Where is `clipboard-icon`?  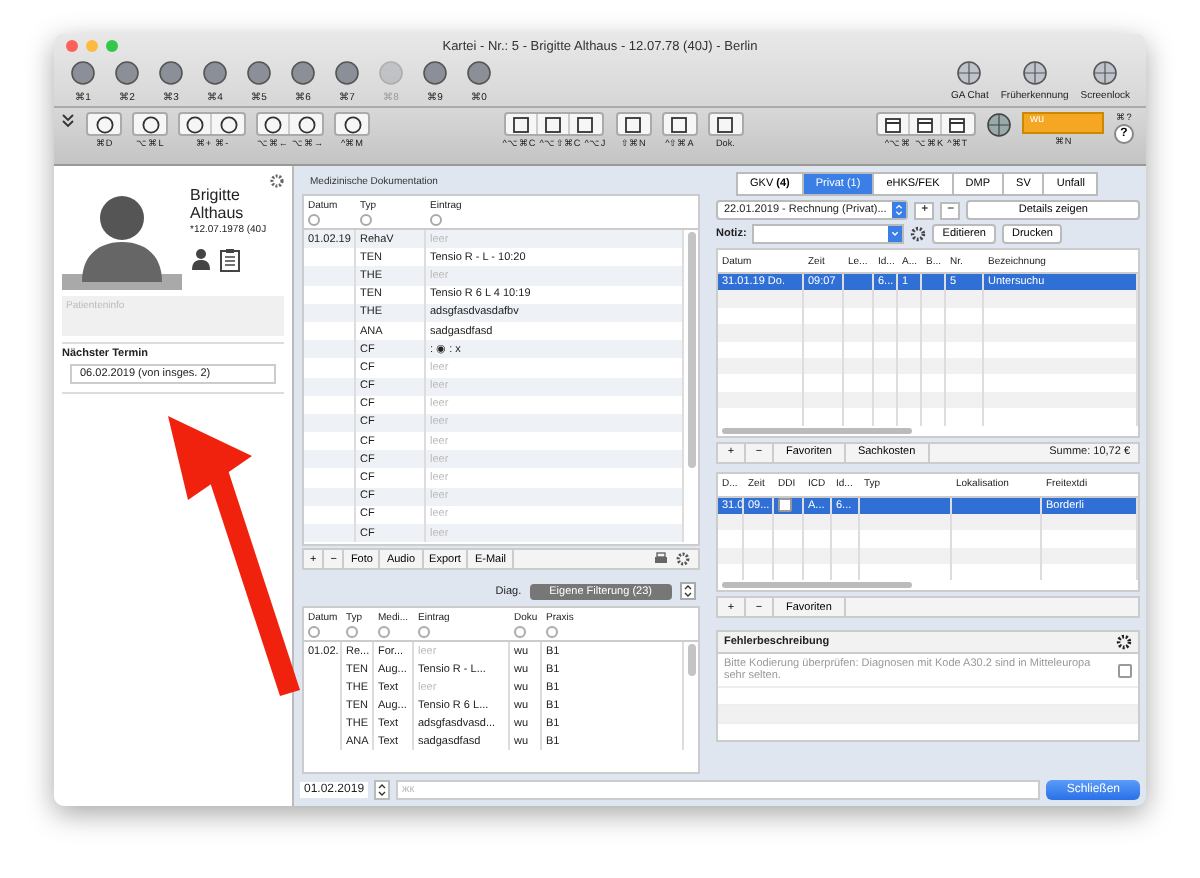 clipboard-icon is located at coordinates (230, 260).